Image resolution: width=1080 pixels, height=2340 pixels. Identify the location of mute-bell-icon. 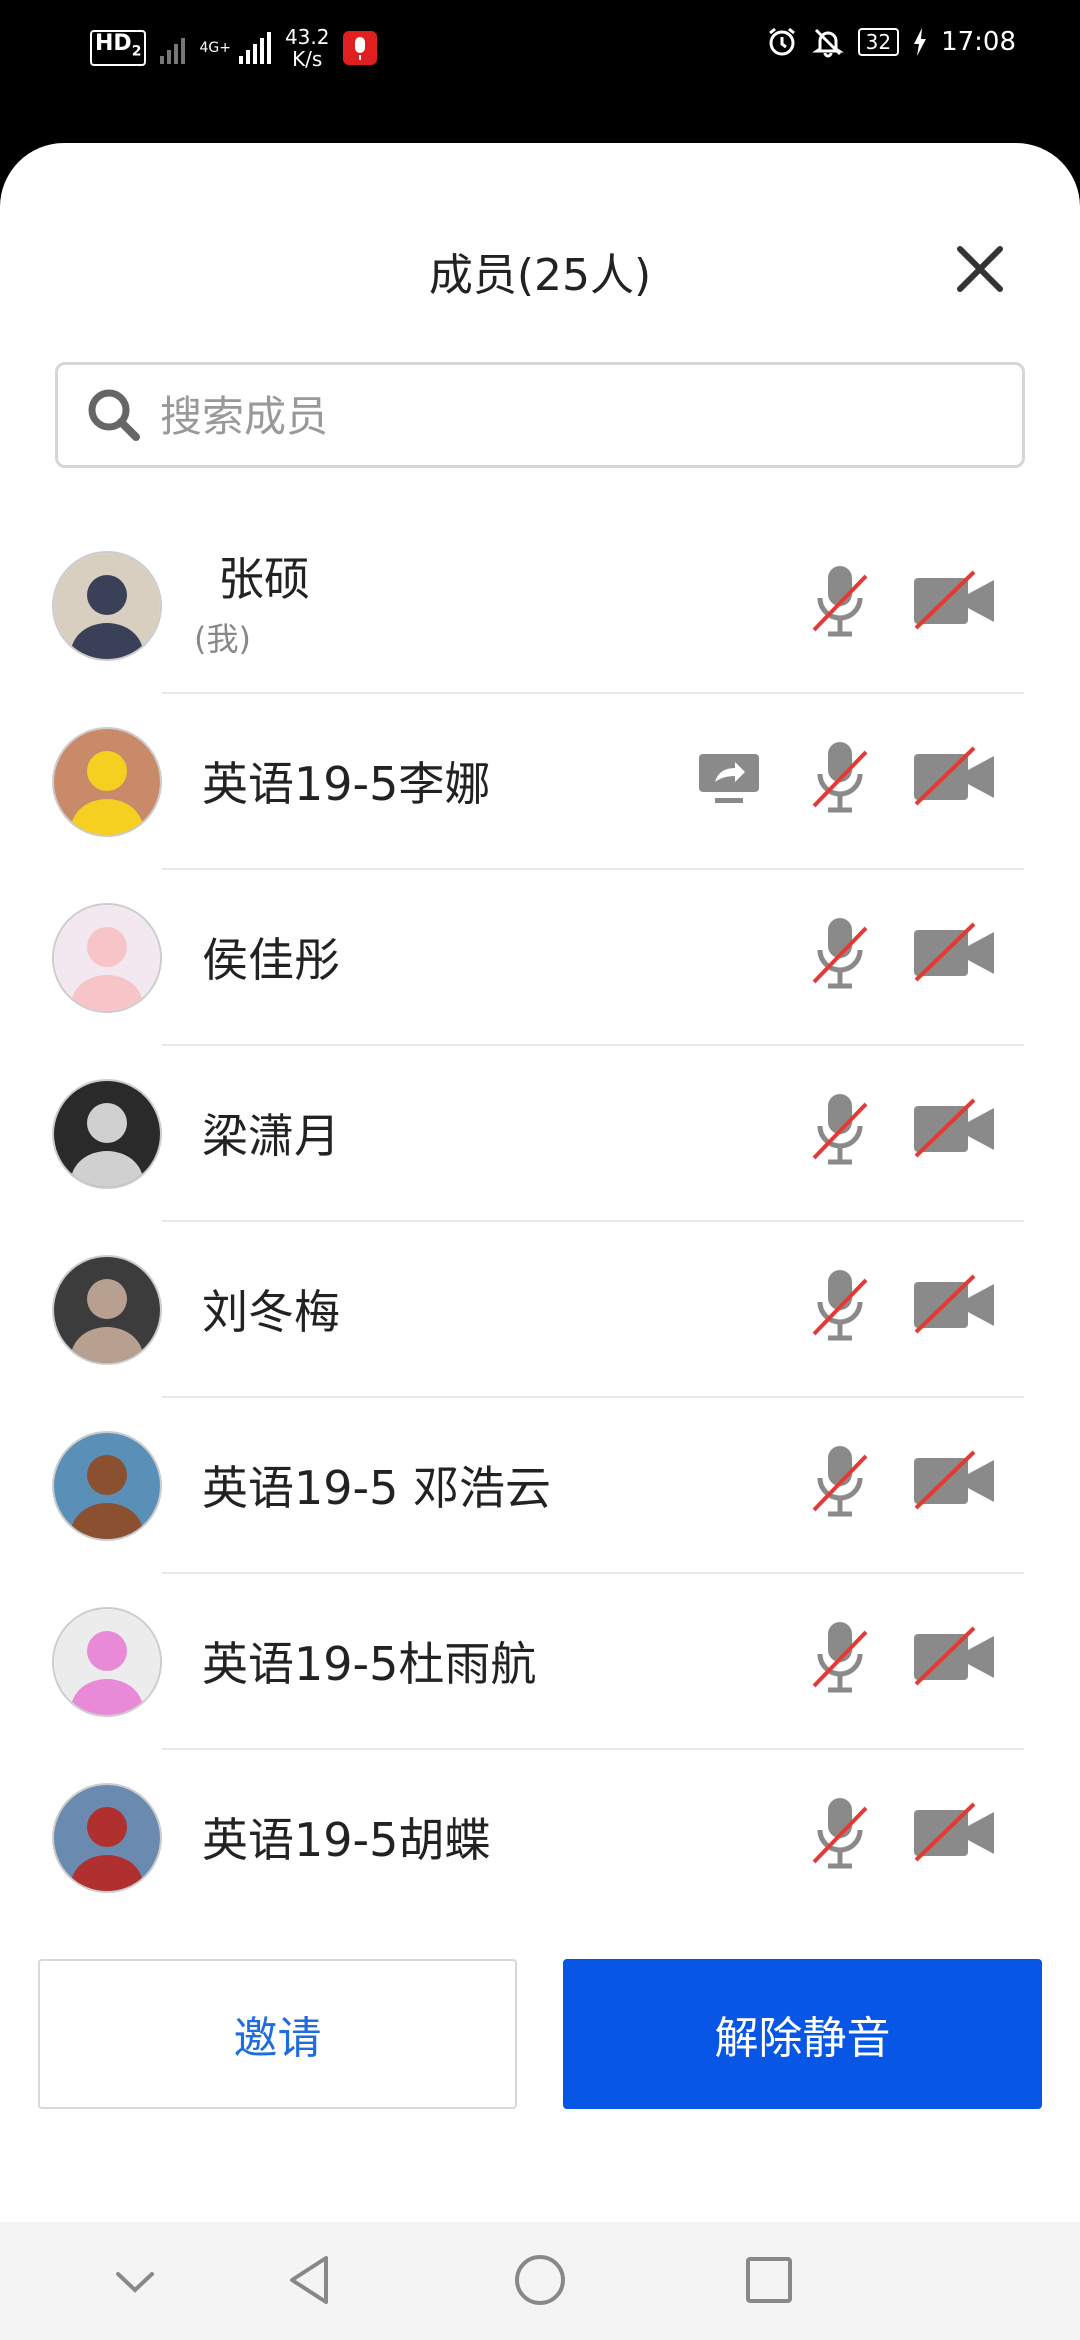
(827, 43).